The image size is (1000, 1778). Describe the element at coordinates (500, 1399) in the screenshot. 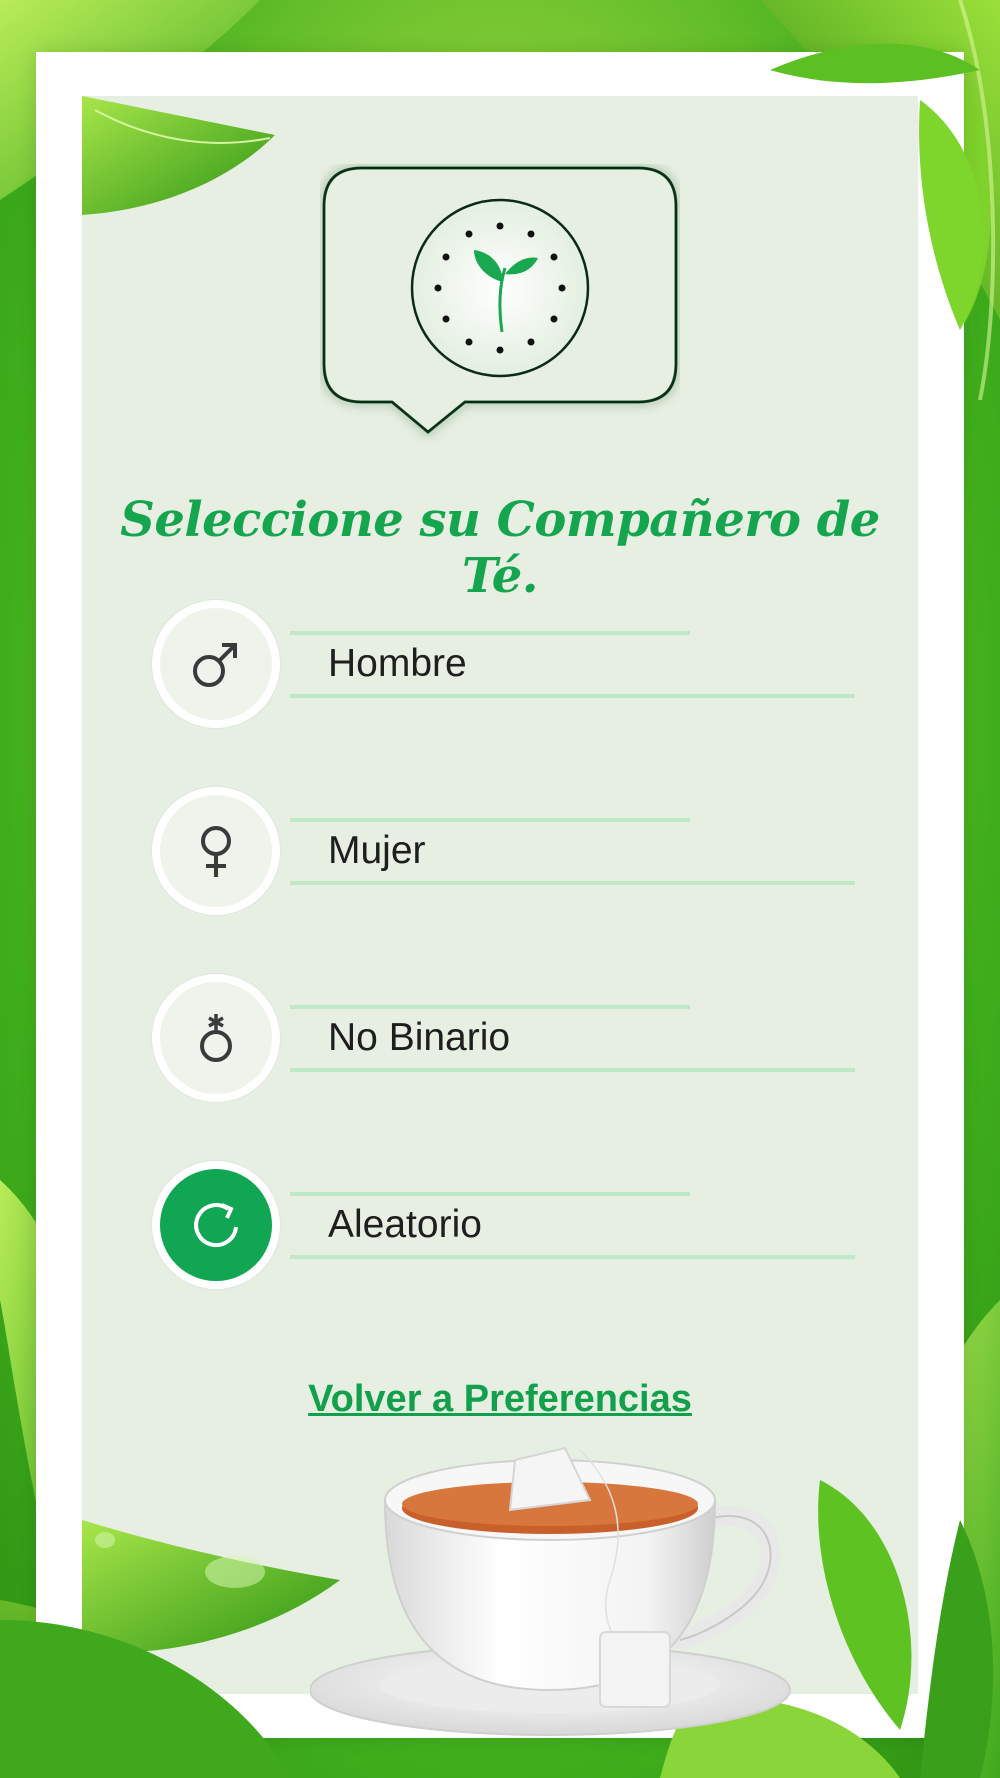

I see `back-to-preferences-link: Volver a Preferencias` at that location.